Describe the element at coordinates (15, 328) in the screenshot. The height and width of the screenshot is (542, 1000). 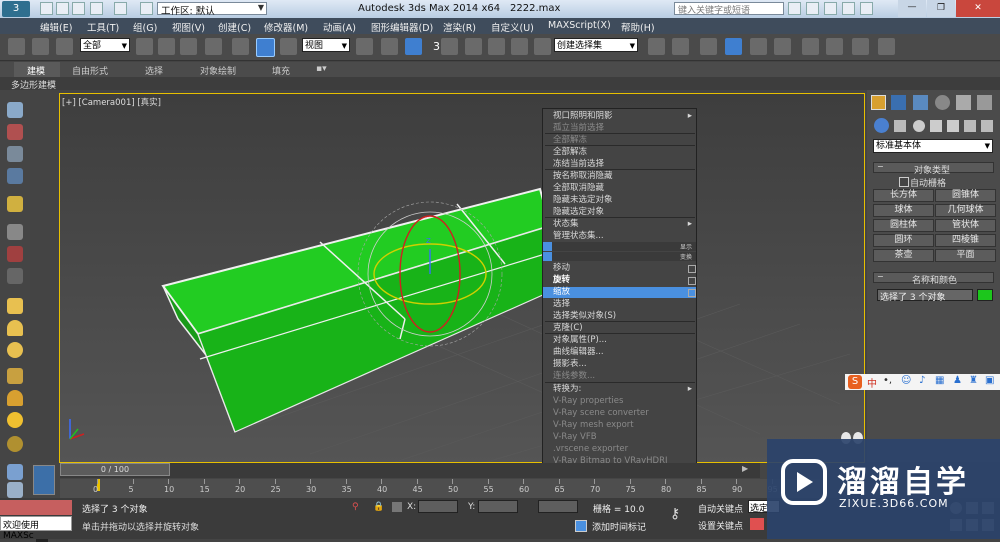
I see `dome-icon` at that location.